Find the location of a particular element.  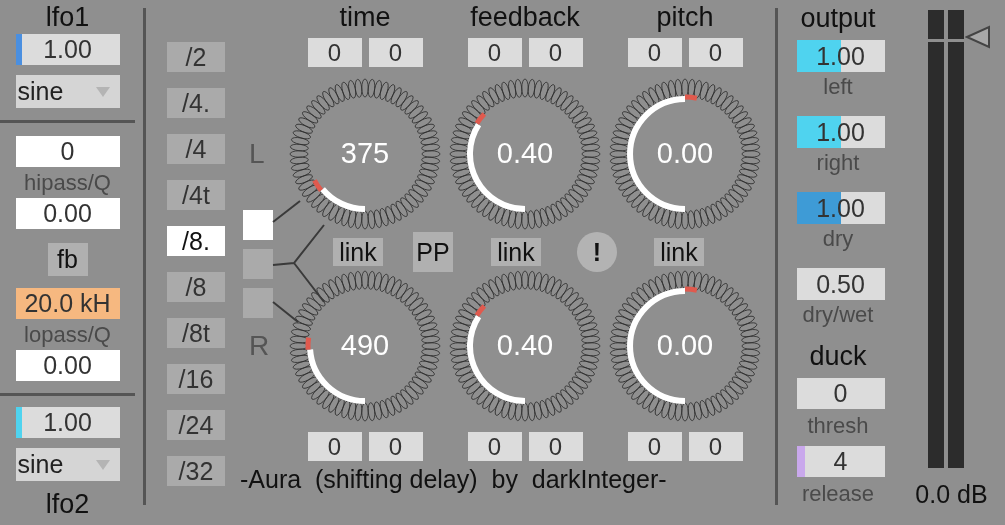

footer-credit: -Aura (shifting delay) by darkInteger- is located at coordinates (454, 479).